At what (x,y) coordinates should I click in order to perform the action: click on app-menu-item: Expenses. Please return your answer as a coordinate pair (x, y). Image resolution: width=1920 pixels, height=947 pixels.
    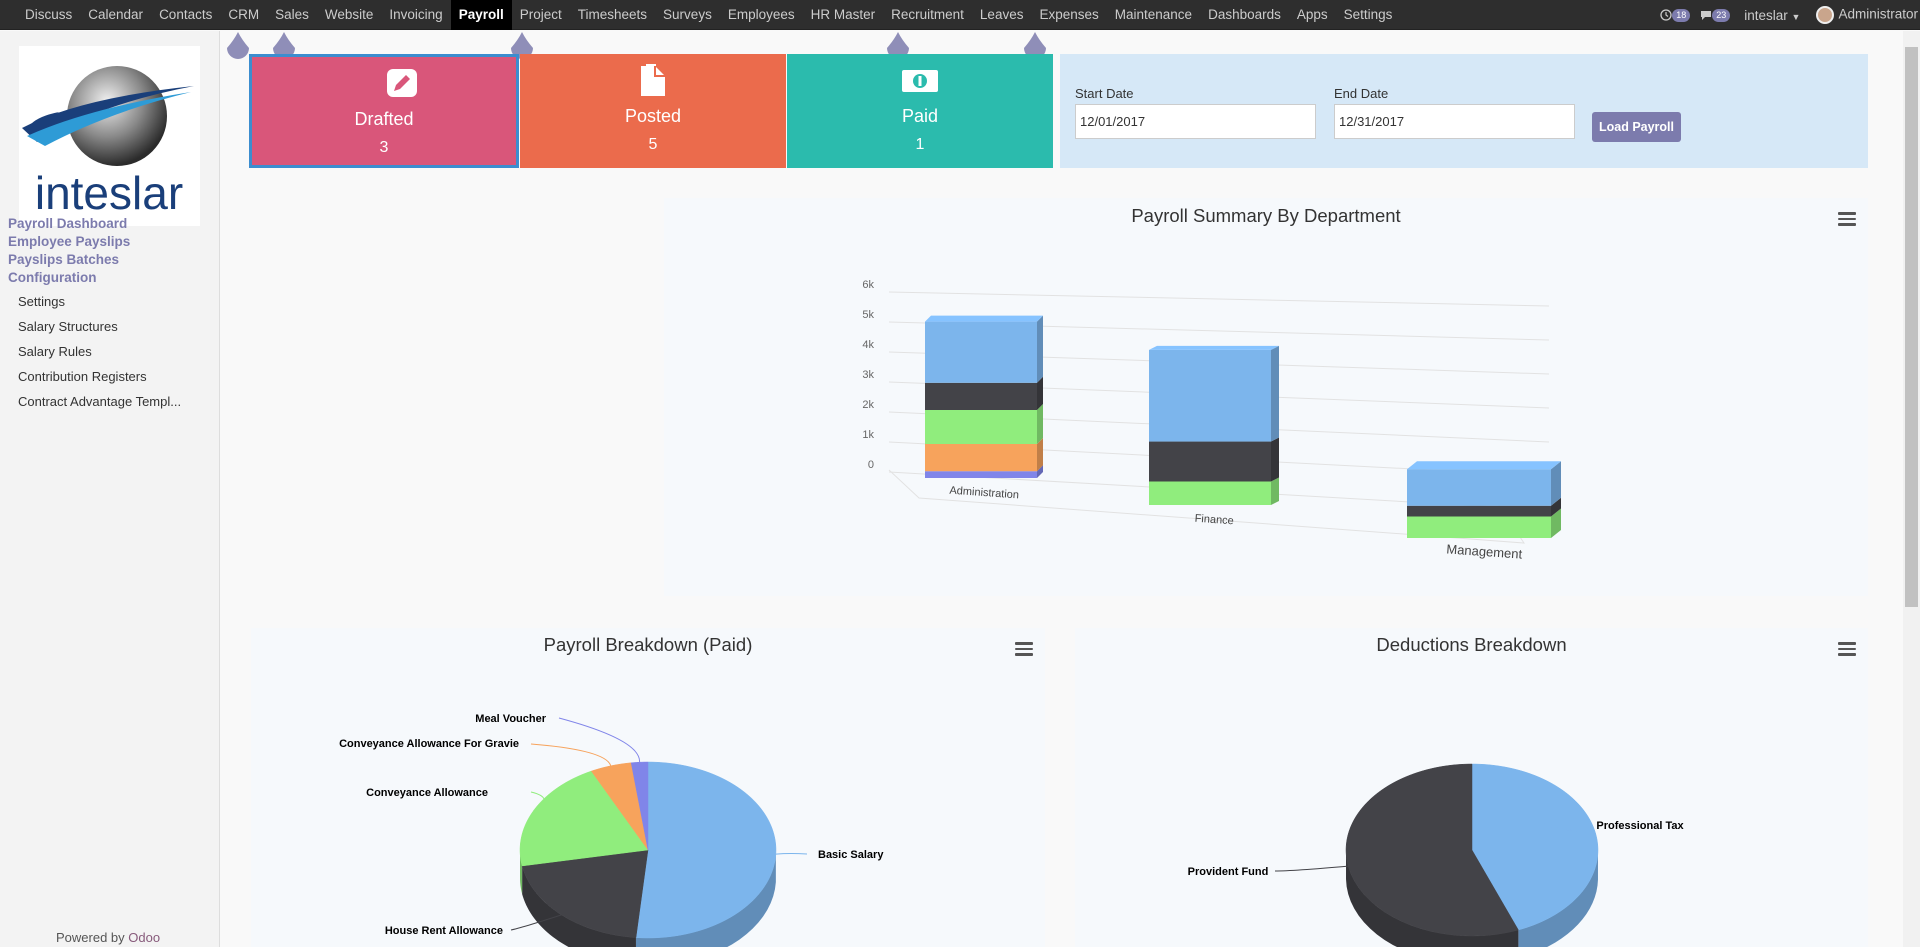
    Looking at the image, I should click on (1068, 15).